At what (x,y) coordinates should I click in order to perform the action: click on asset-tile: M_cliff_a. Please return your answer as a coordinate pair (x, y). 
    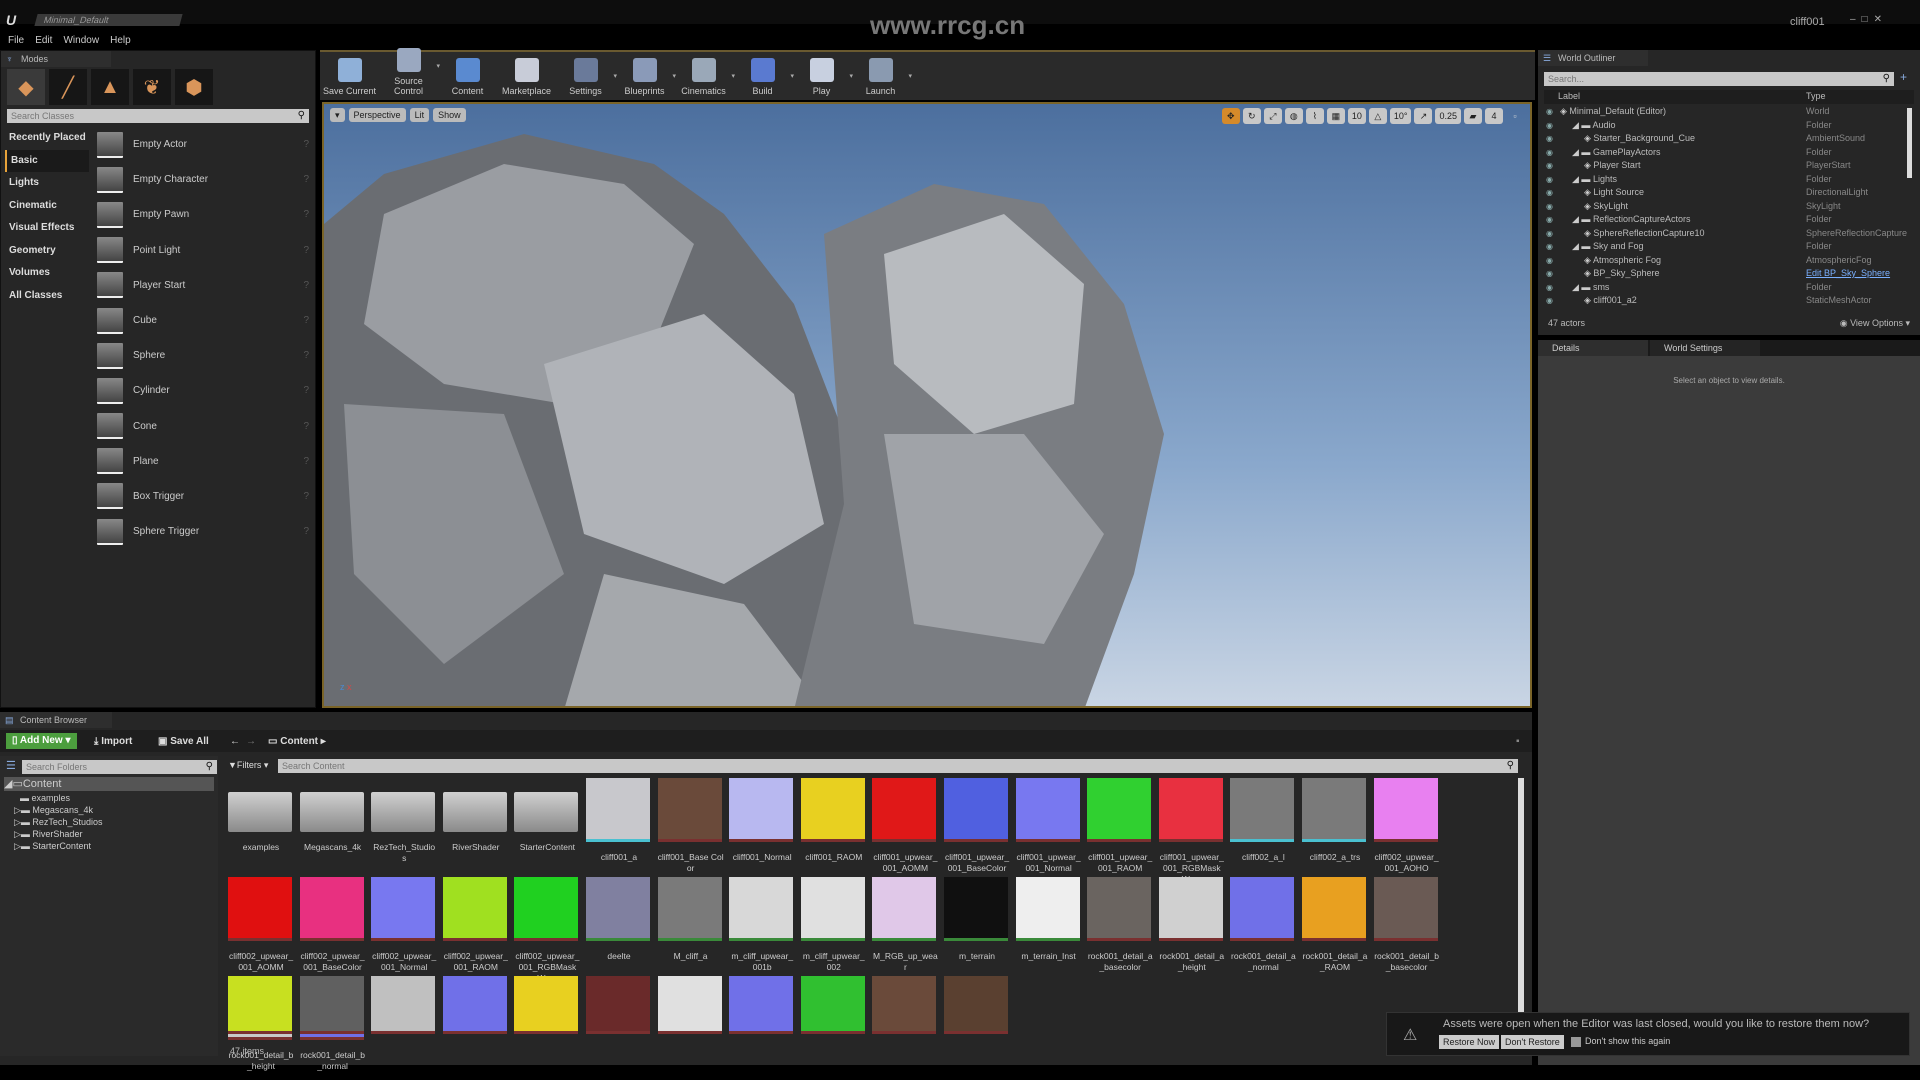
    Looking at the image, I should click on (690, 919).